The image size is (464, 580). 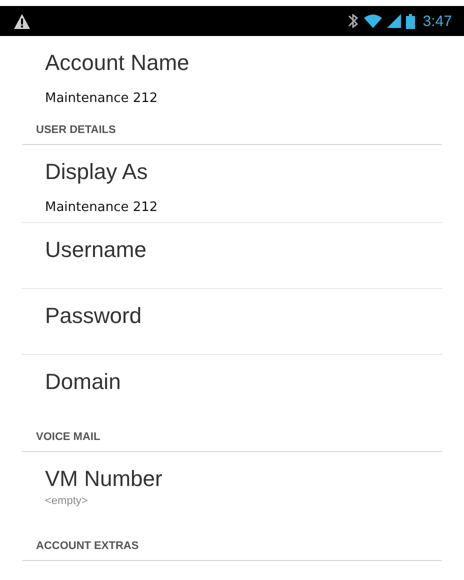 What do you see at coordinates (232, 256) in the screenshot?
I see `settings-item: Username` at bounding box center [232, 256].